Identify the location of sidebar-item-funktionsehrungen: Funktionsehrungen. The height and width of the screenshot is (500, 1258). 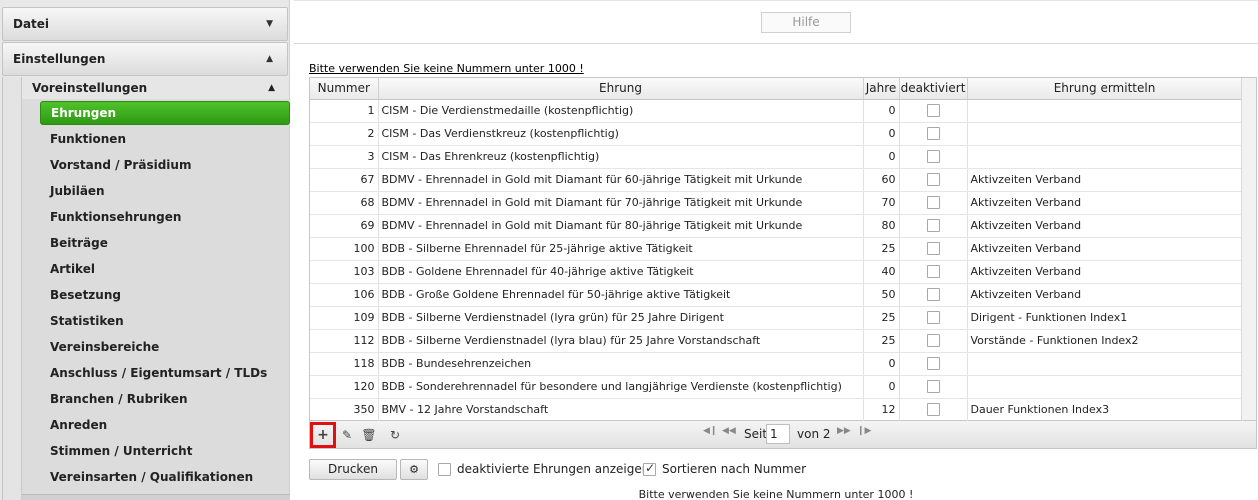
(165, 217).